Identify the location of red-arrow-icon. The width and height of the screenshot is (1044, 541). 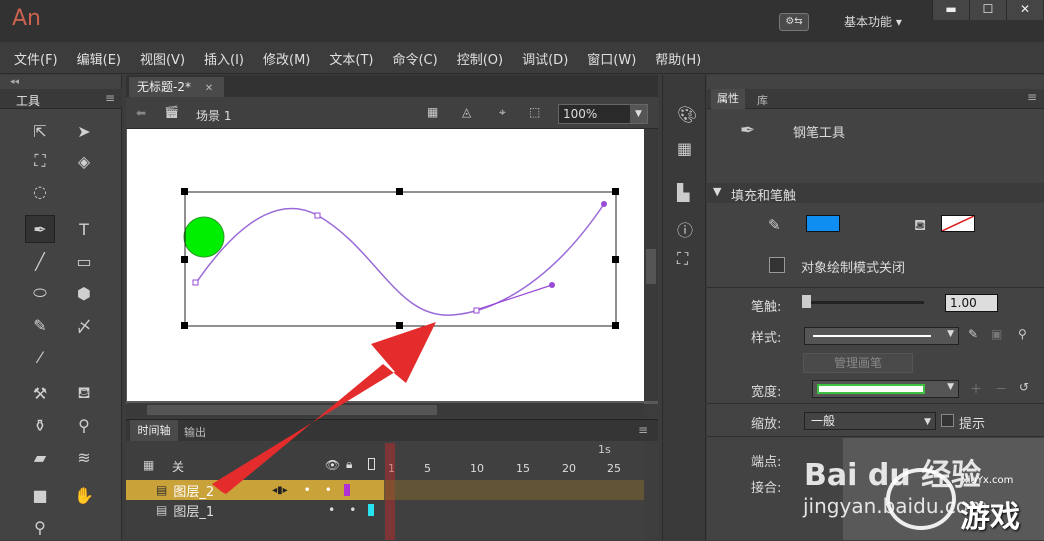
(324, 408).